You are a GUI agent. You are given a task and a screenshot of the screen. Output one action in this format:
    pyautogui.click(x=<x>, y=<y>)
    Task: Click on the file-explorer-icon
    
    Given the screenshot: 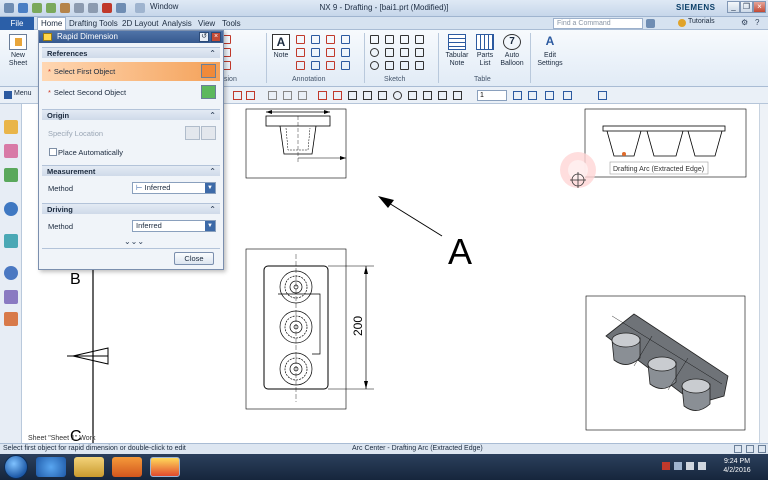 What is the action you would take?
    pyautogui.click(x=89, y=467)
    